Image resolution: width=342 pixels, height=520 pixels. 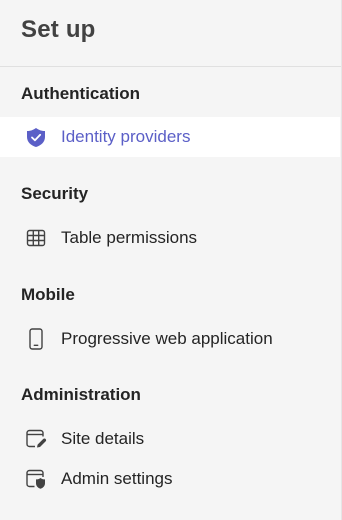 What do you see at coordinates (36, 238) in the screenshot?
I see `table-grid-icon` at bounding box center [36, 238].